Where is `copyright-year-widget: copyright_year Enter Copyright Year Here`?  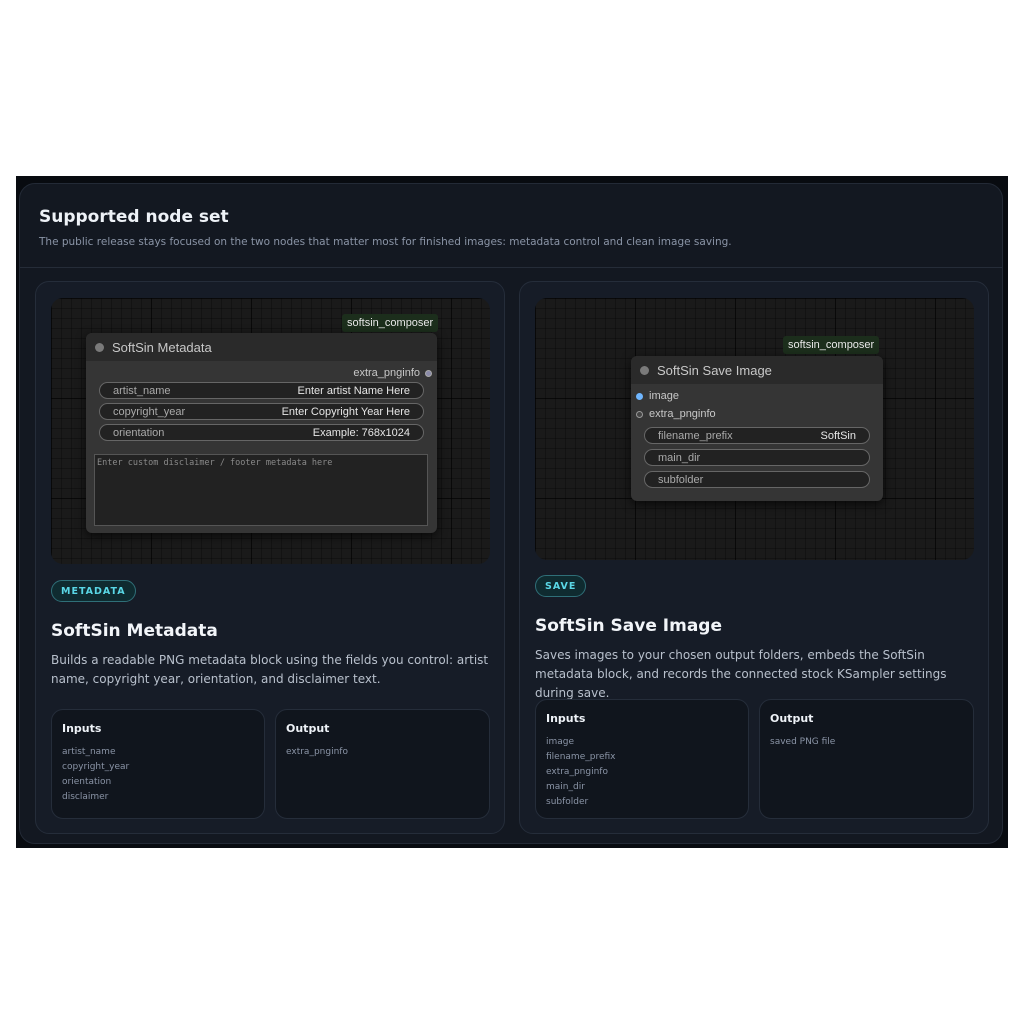
copyright-year-widget: copyright_year Enter Copyright Year Here is located at coordinates (261, 411).